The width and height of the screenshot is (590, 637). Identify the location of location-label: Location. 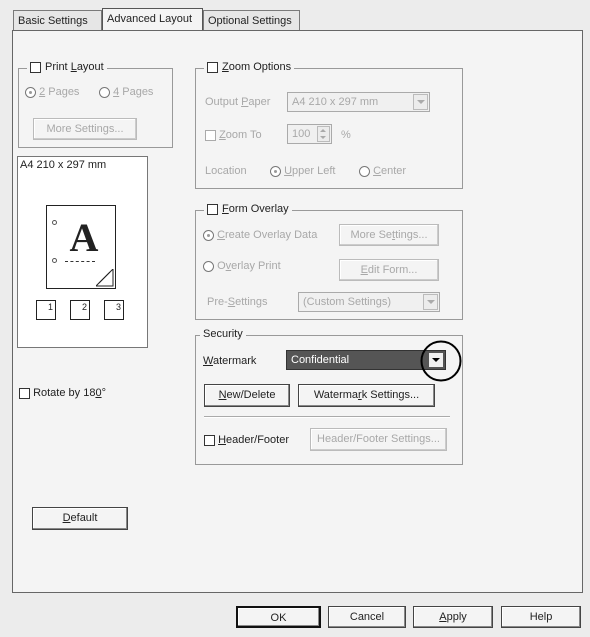
(226, 171).